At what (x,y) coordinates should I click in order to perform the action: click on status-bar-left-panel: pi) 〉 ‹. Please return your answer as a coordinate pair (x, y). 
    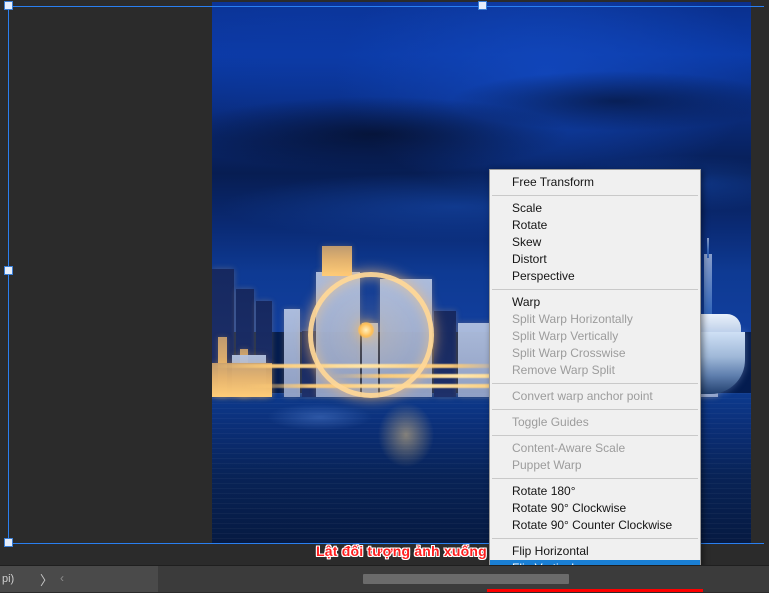
    Looking at the image, I should click on (79, 579).